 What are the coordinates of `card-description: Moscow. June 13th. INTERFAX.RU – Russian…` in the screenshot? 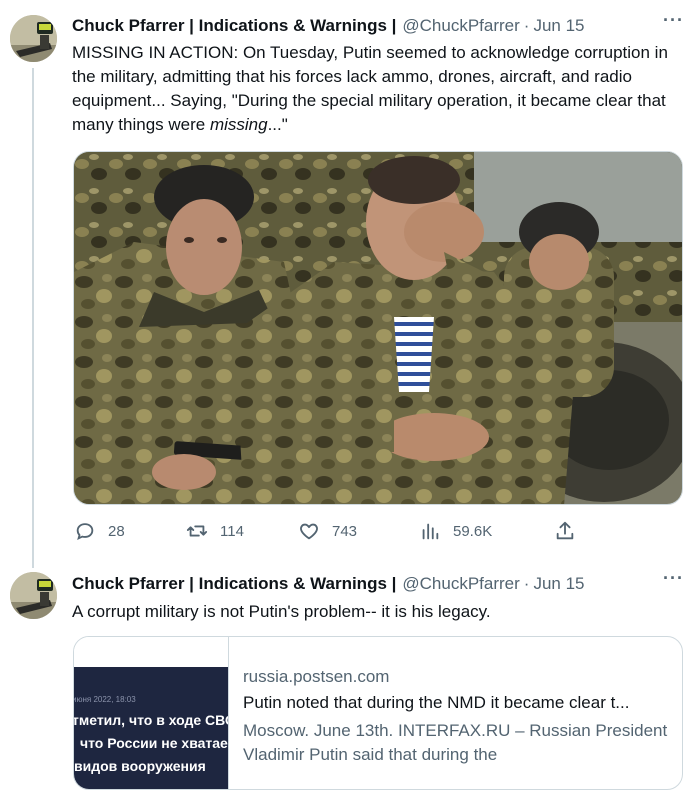 It's located at (455, 742).